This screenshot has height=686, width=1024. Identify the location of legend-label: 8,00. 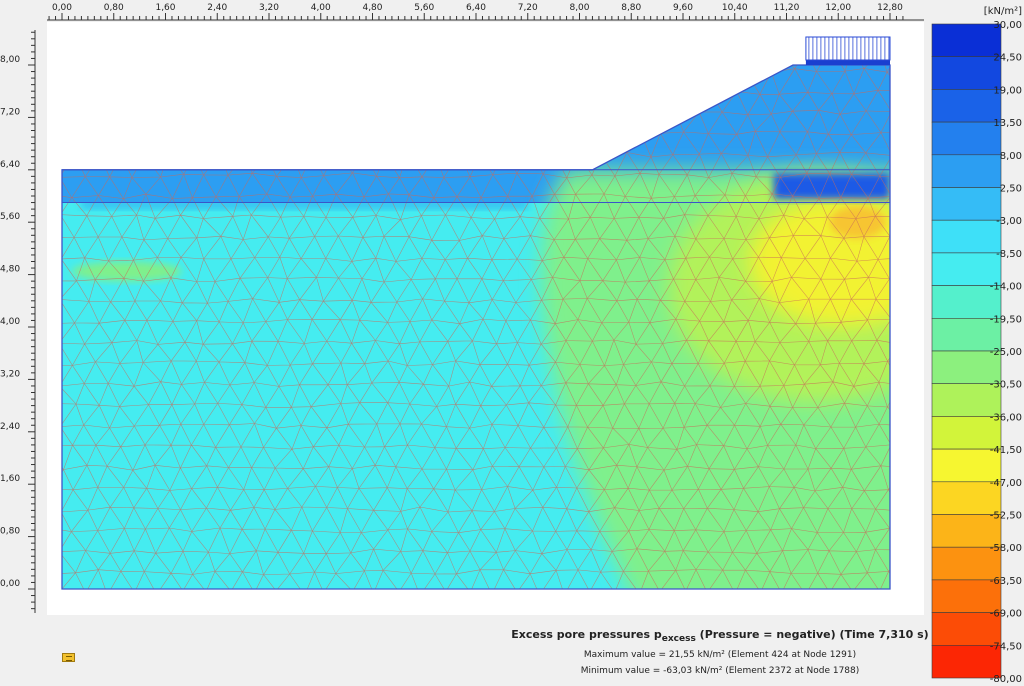
(1011, 156).